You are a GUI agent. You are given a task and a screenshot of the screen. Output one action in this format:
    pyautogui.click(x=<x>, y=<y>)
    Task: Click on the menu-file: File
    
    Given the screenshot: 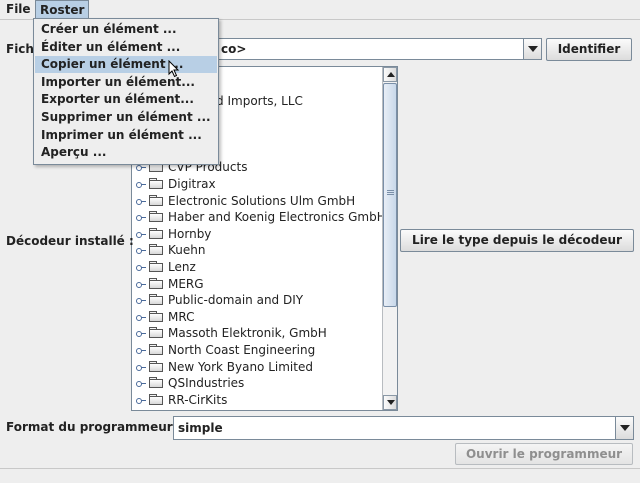 What is the action you would take?
    pyautogui.click(x=18, y=9)
    